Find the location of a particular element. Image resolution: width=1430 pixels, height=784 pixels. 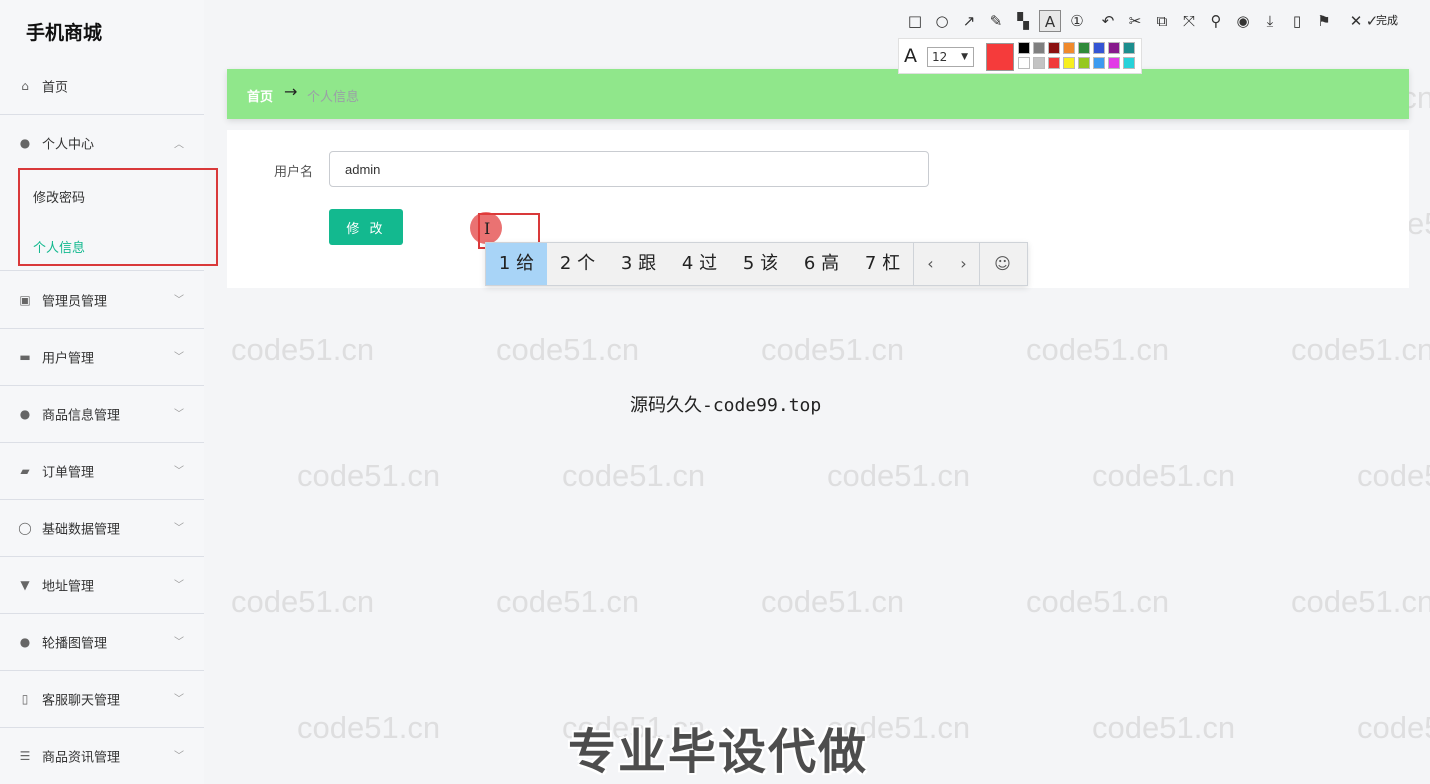

sidebar-item-user-management: ▬ 用户管理 ﹀ is located at coordinates (102, 357).